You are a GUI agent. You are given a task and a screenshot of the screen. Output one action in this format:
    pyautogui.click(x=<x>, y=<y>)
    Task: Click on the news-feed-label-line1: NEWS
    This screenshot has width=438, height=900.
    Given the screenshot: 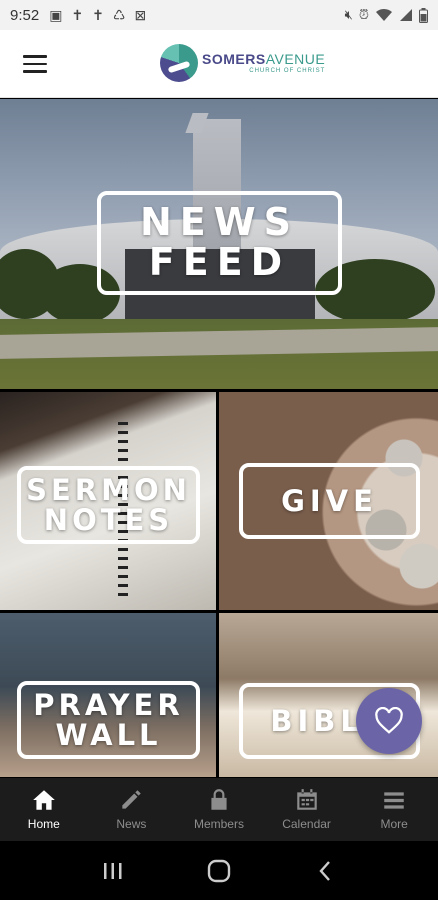 What is the action you would take?
    pyautogui.click(x=219, y=222)
    